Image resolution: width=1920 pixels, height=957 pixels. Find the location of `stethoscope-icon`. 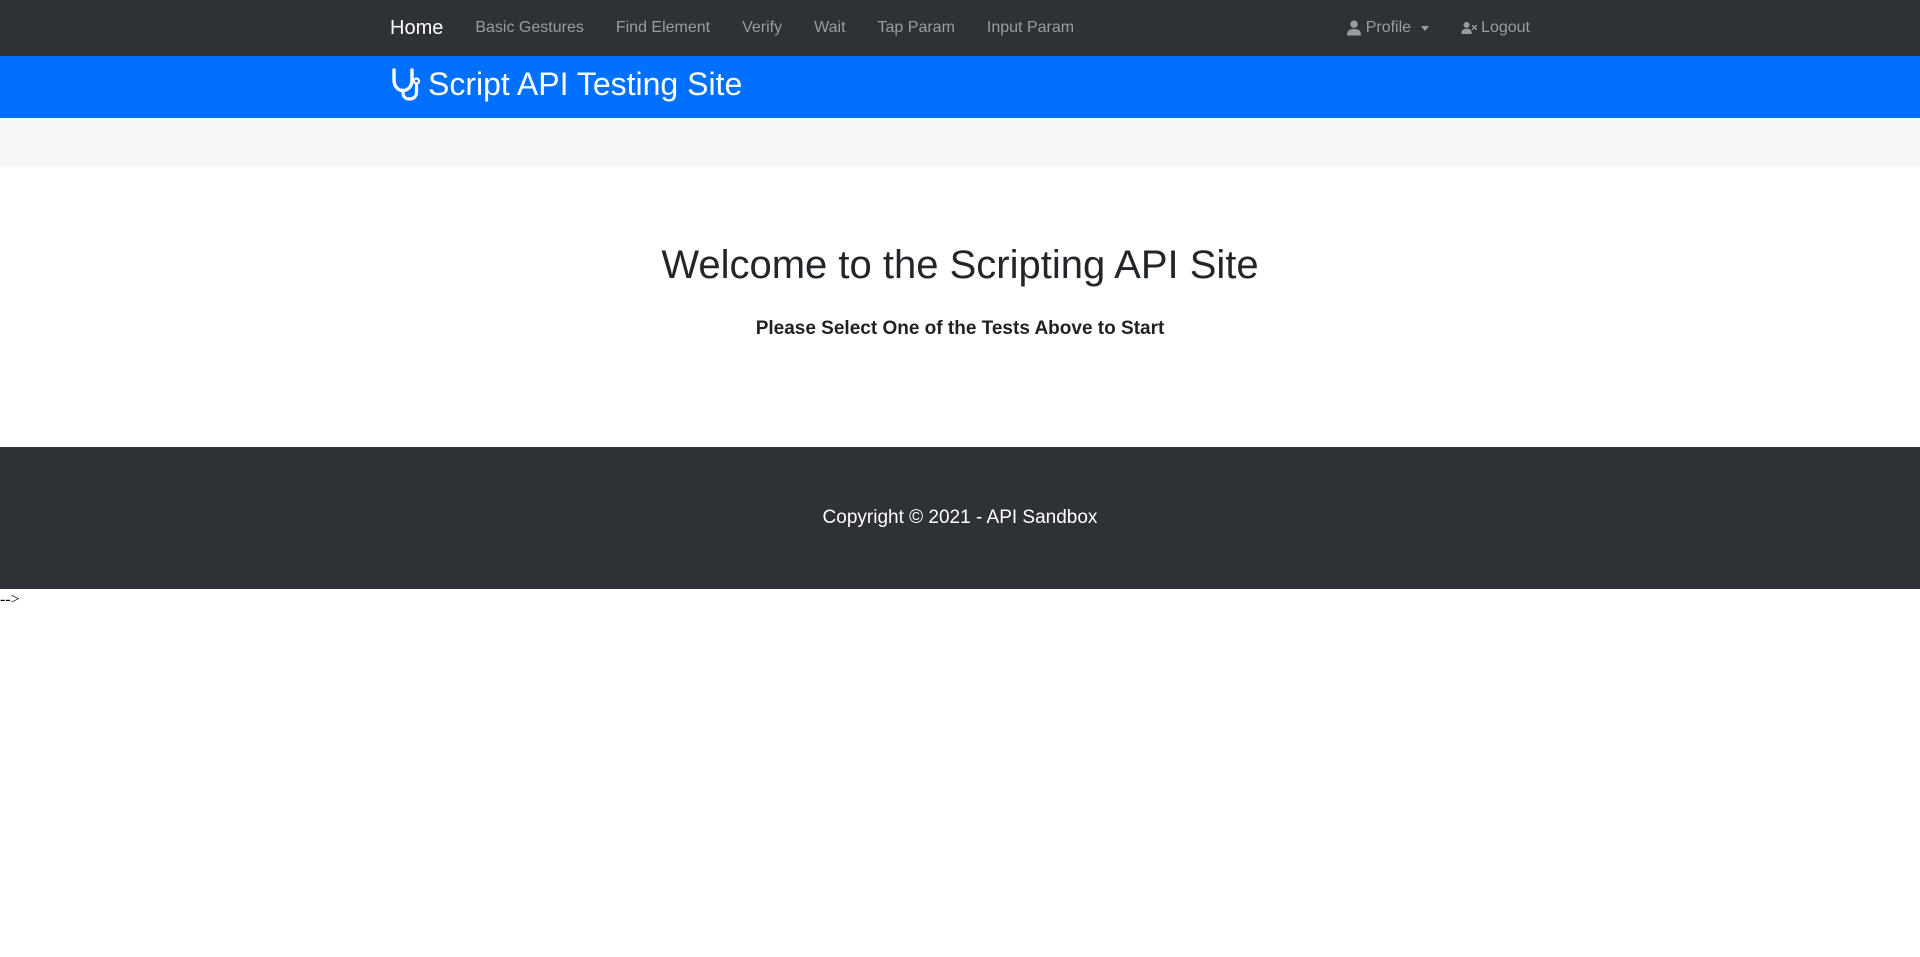

stethoscope-icon is located at coordinates (406, 84).